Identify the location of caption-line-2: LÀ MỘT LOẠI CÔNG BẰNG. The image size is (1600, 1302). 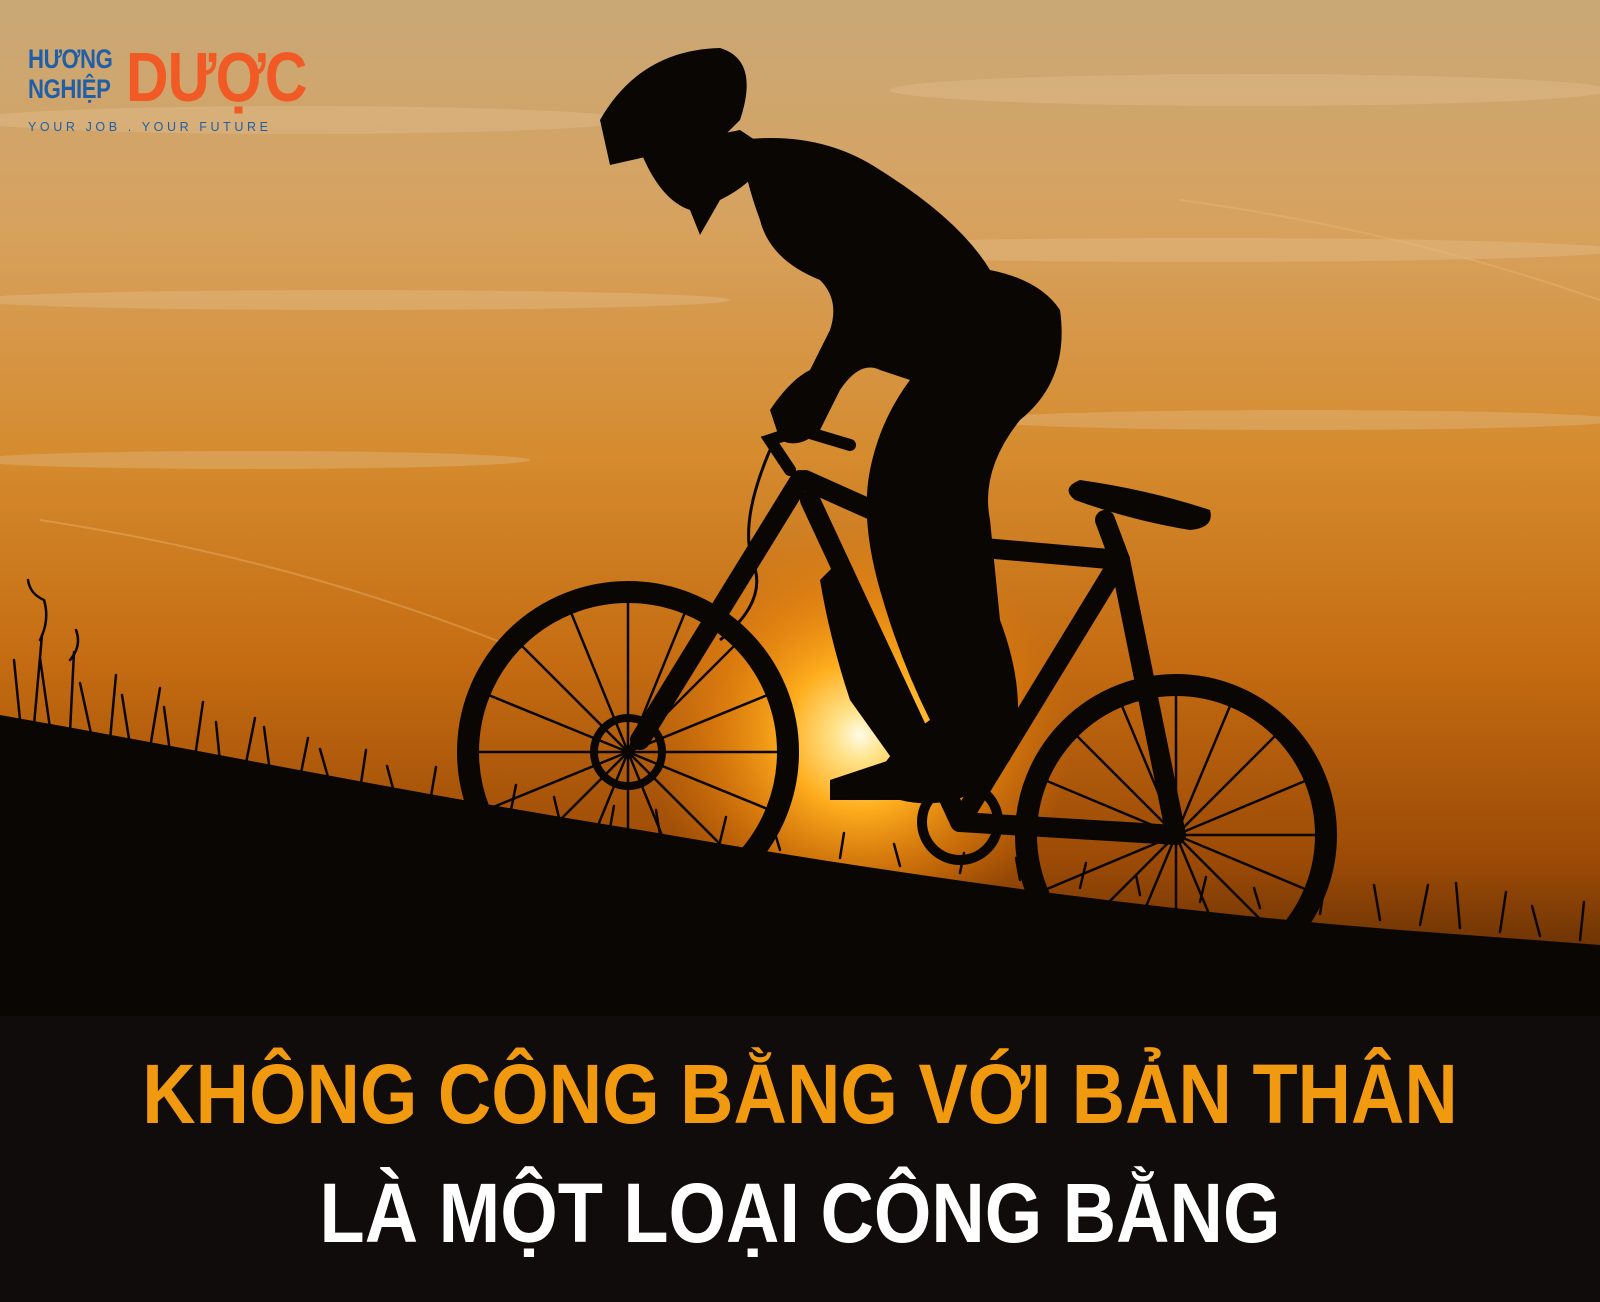
(800, 1213).